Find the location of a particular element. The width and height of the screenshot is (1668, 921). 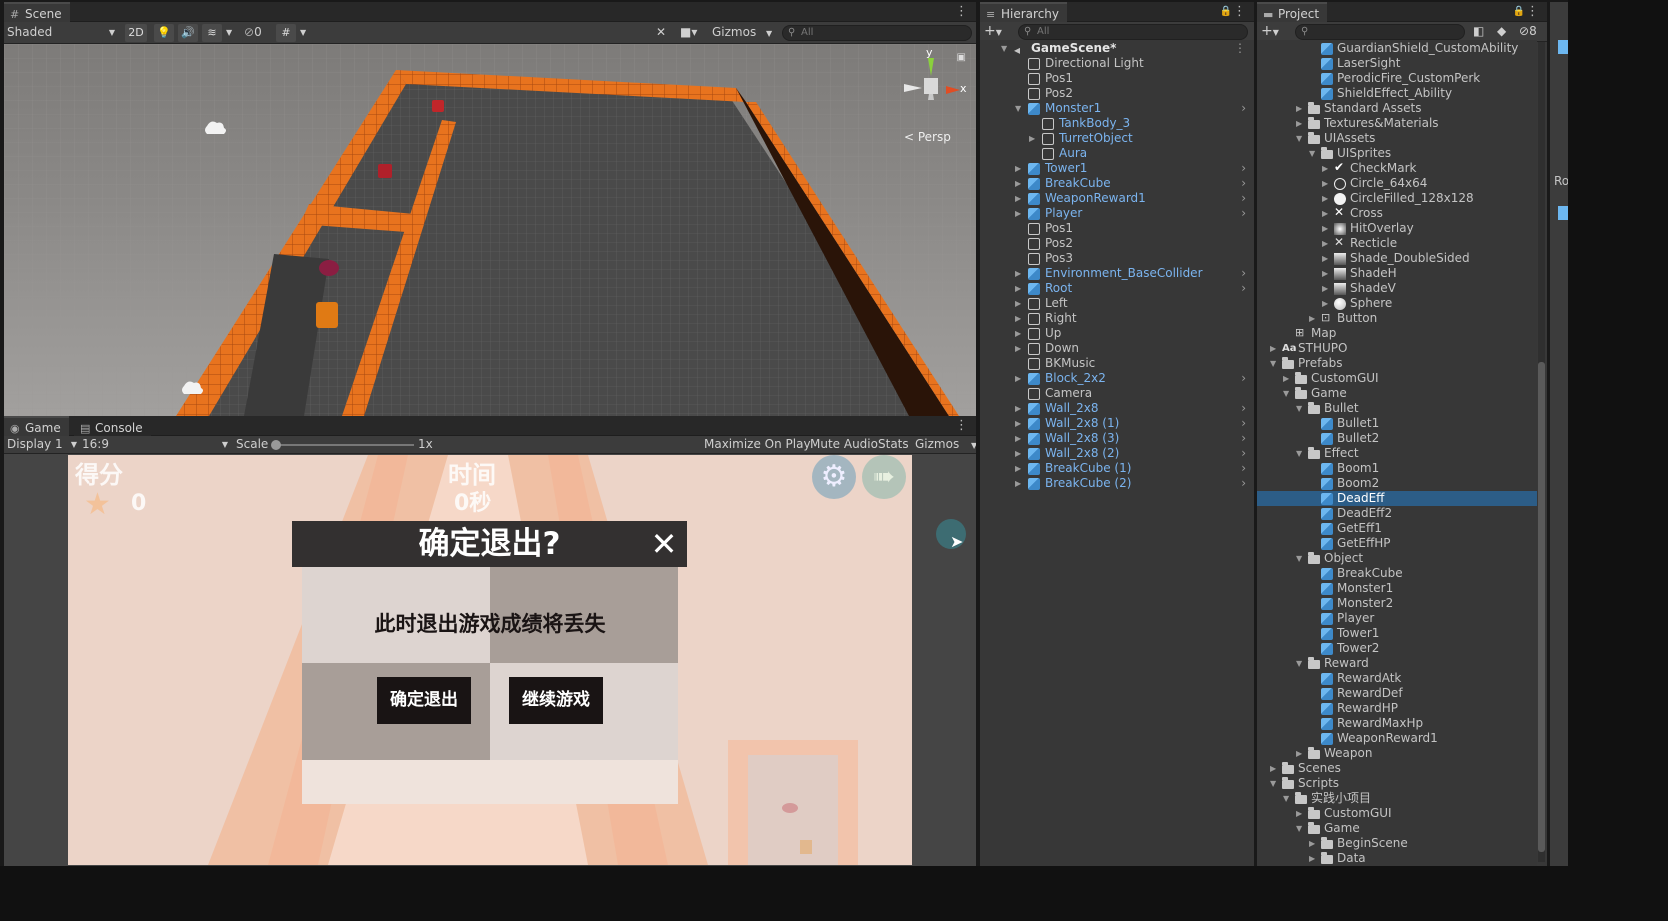

perspective-label: < Persp is located at coordinates (927, 137).